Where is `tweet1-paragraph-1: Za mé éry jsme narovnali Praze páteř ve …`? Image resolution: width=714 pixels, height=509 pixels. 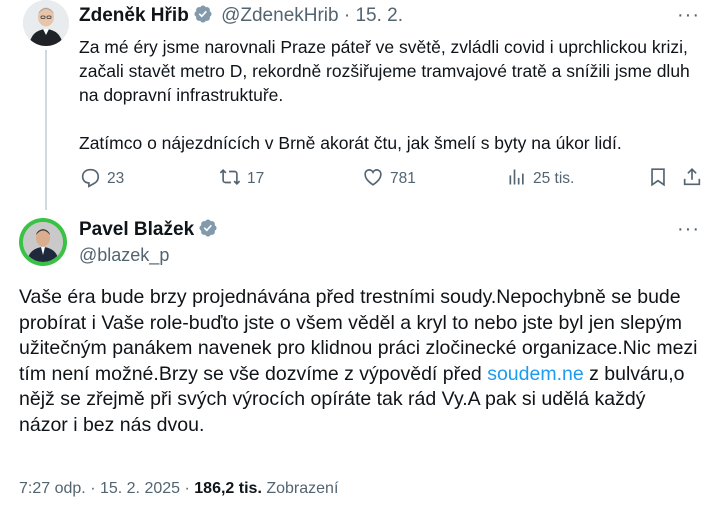
tweet1-paragraph-1: Za mé éry jsme narovnali Praze páteř ve … is located at coordinates (384, 71).